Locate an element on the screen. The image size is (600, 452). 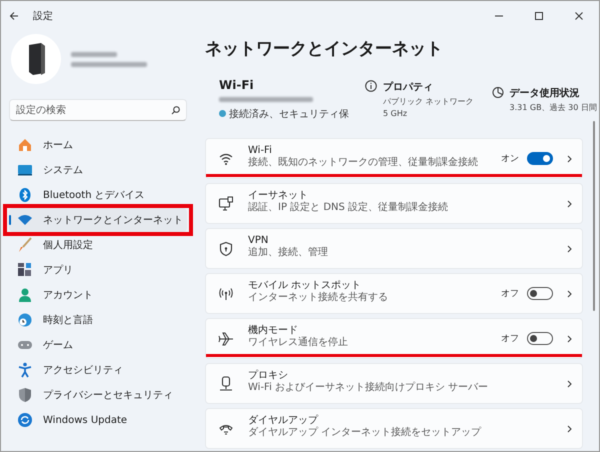
row-description: ダイヤルアップ インターネット接続をセットアップ is located at coordinates (365, 433).